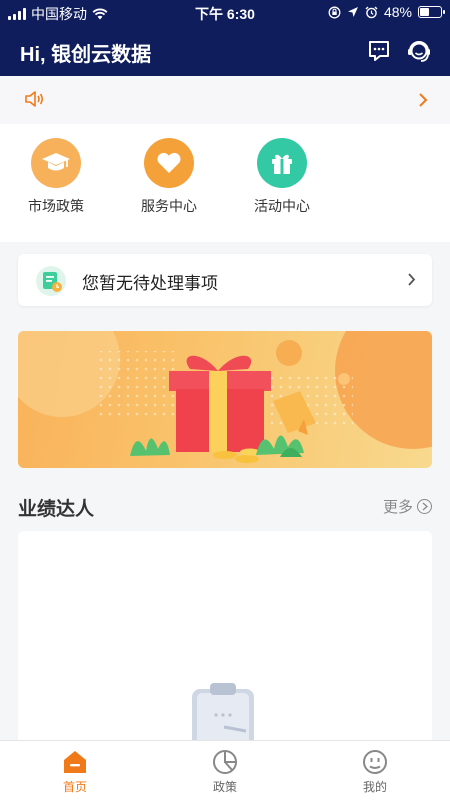 This screenshot has height=800, width=450. What do you see at coordinates (225, 183) in the screenshot?
I see `quick-links: 市场政策 服务中心 活动中心` at bounding box center [225, 183].